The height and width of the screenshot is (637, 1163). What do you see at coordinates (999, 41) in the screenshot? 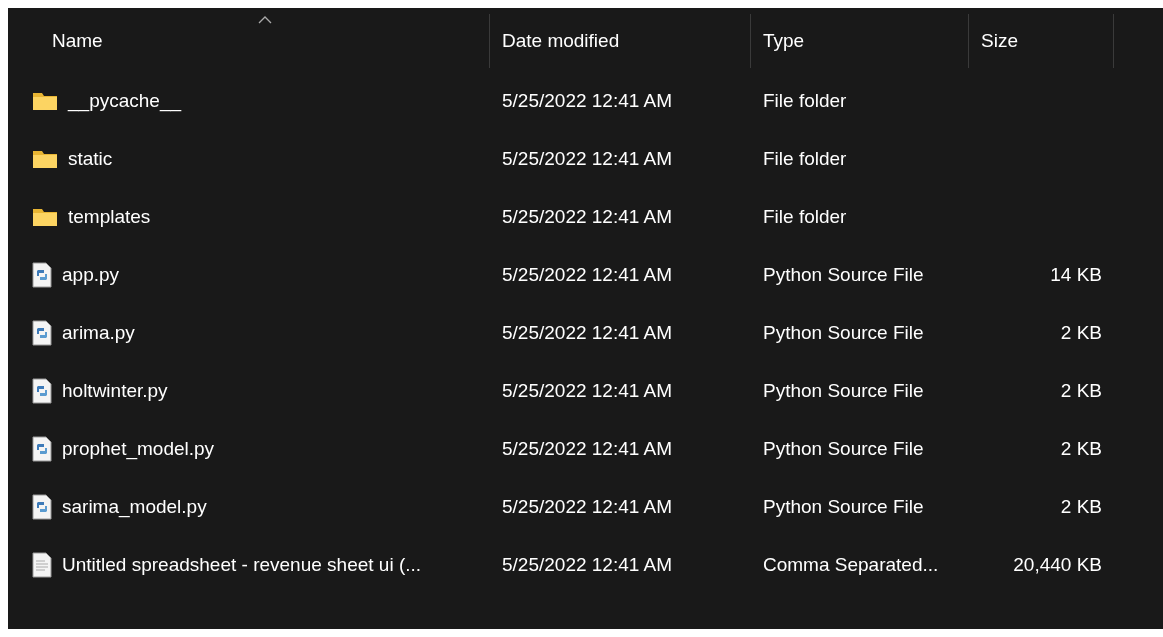
I see `column-header: Size` at bounding box center [999, 41].